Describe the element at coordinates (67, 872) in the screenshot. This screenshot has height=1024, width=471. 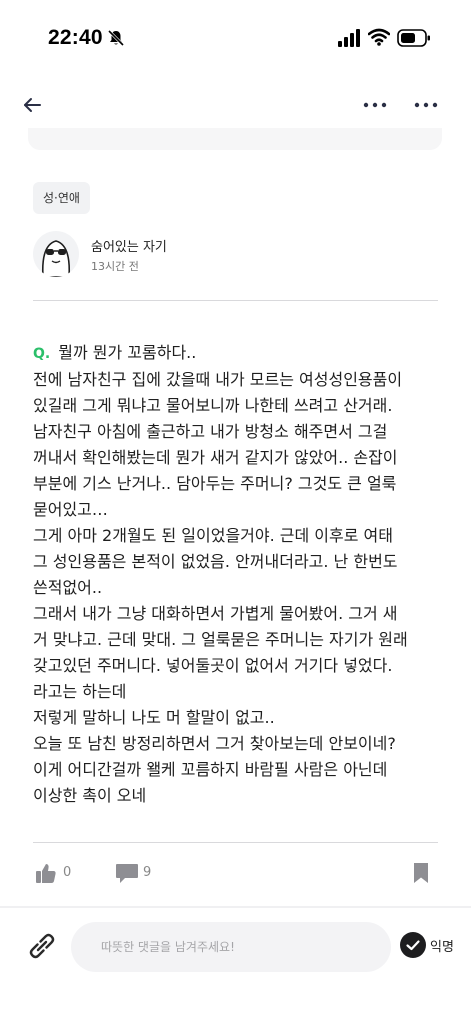
I see `like-count: 0` at that location.